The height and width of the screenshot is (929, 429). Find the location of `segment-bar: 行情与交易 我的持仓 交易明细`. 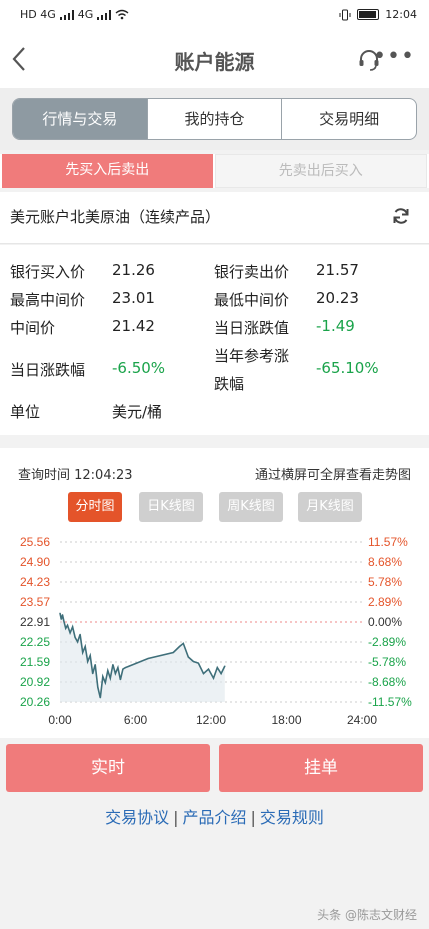

segment-bar: 行情与交易 我的持仓 交易明细 is located at coordinates (214, 119).